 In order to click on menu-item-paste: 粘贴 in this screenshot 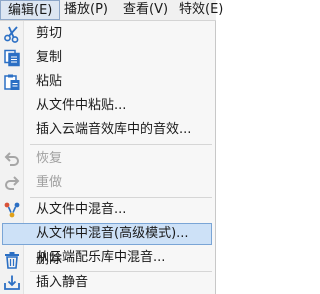, I will do `click(107, 82)`.